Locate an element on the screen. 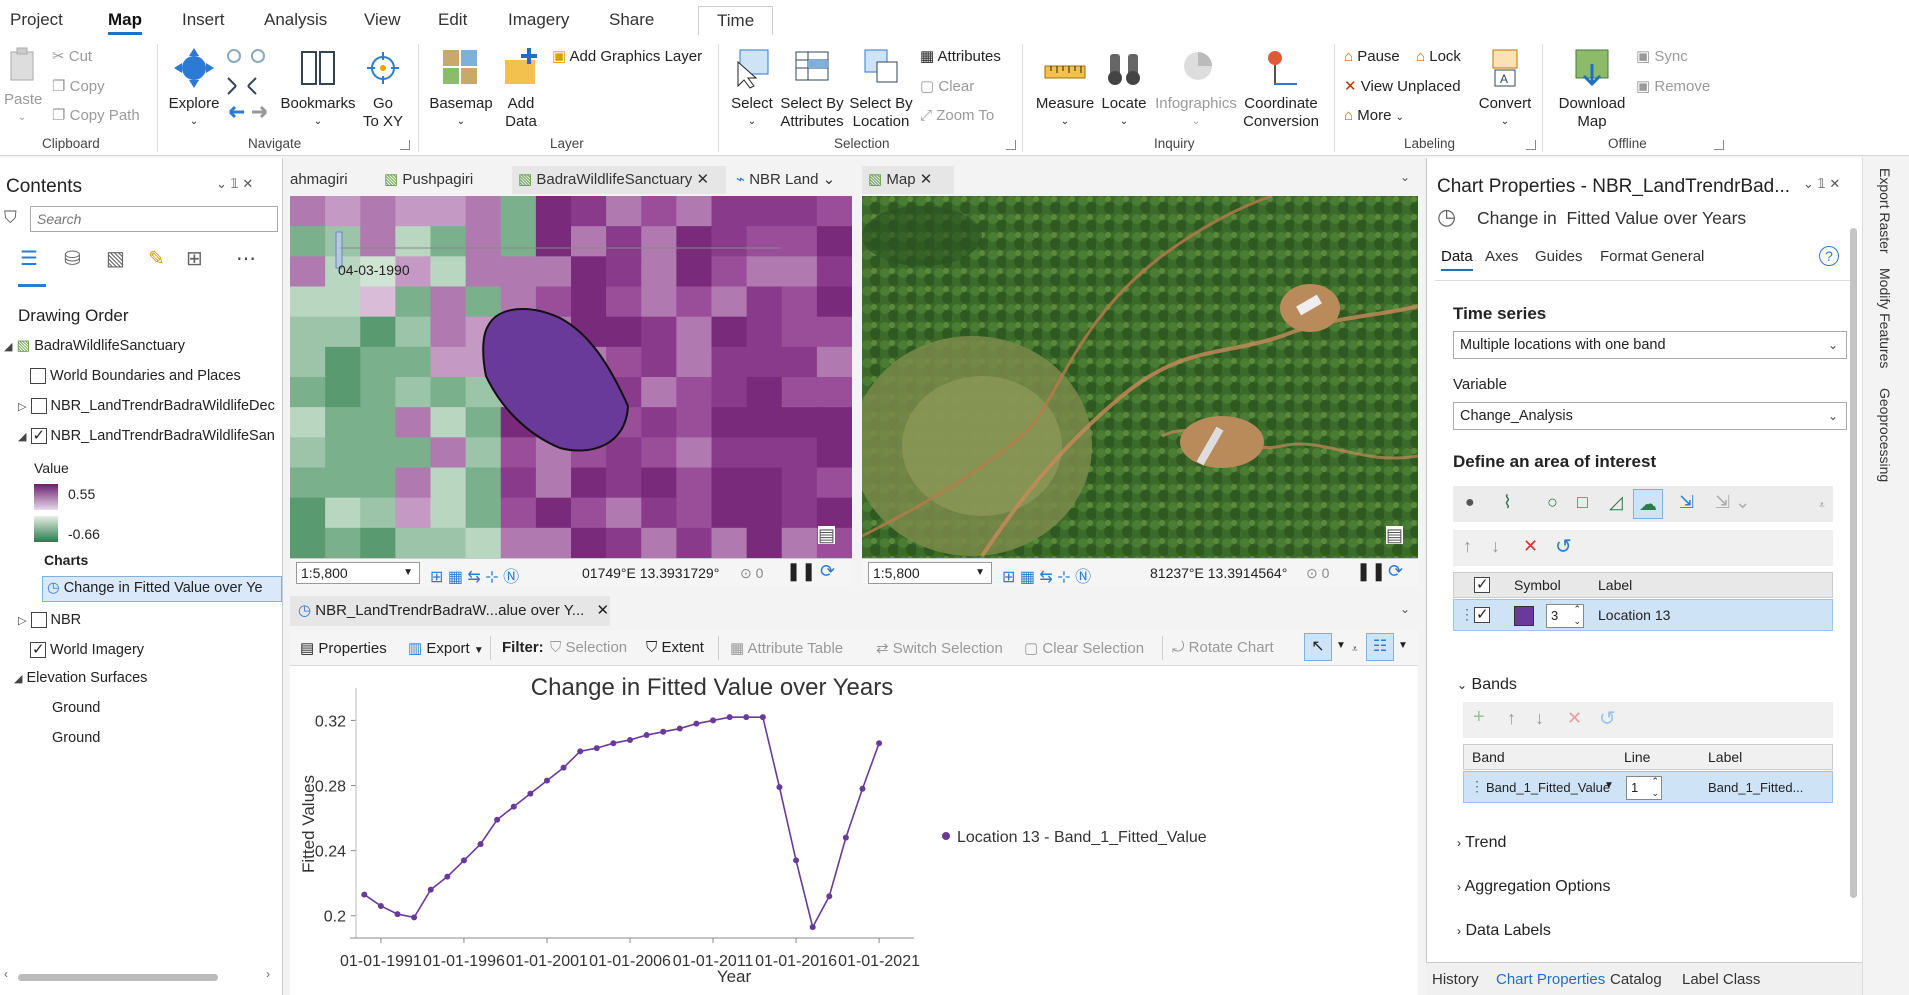 The width and height of the screenshot is (1909, 995). cut-button: ✂ Cut is located at coordinates (72, 57).